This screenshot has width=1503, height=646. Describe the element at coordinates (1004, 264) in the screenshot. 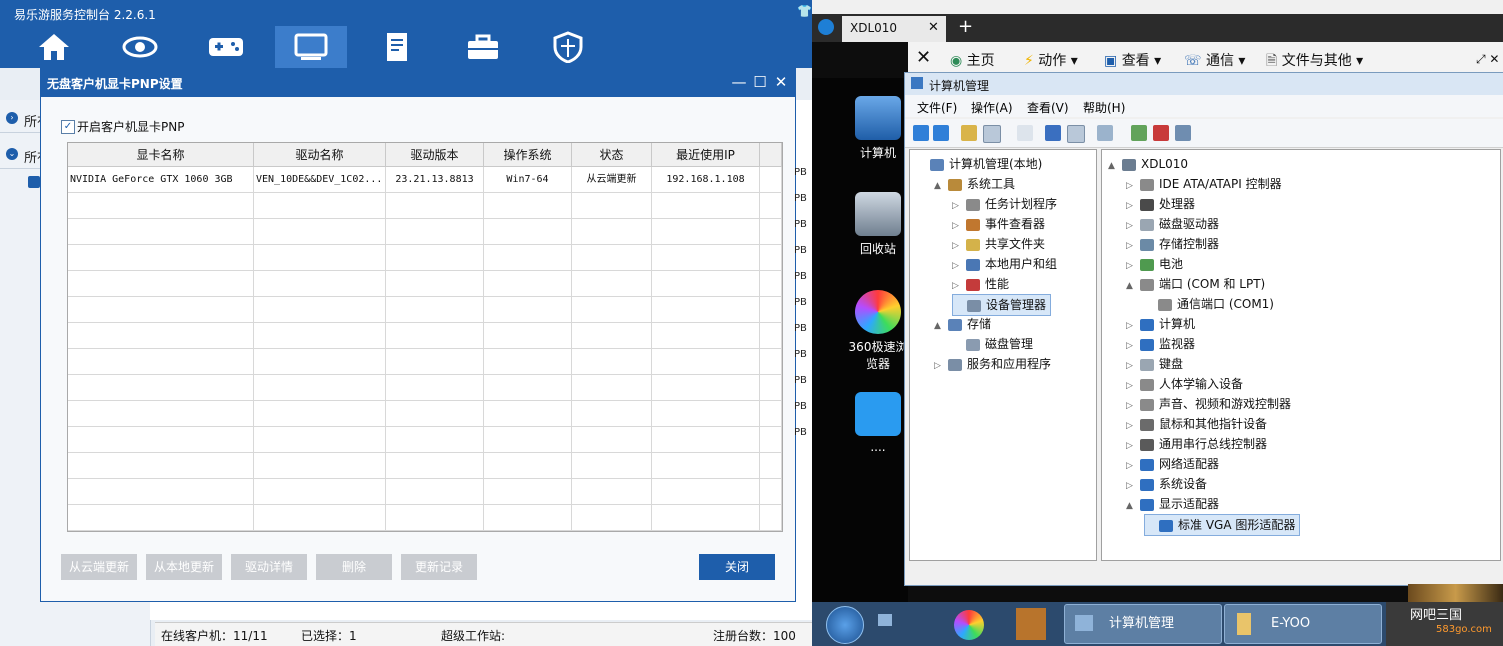

I see `tree-node: ▷ 本地用户和组` at that location.